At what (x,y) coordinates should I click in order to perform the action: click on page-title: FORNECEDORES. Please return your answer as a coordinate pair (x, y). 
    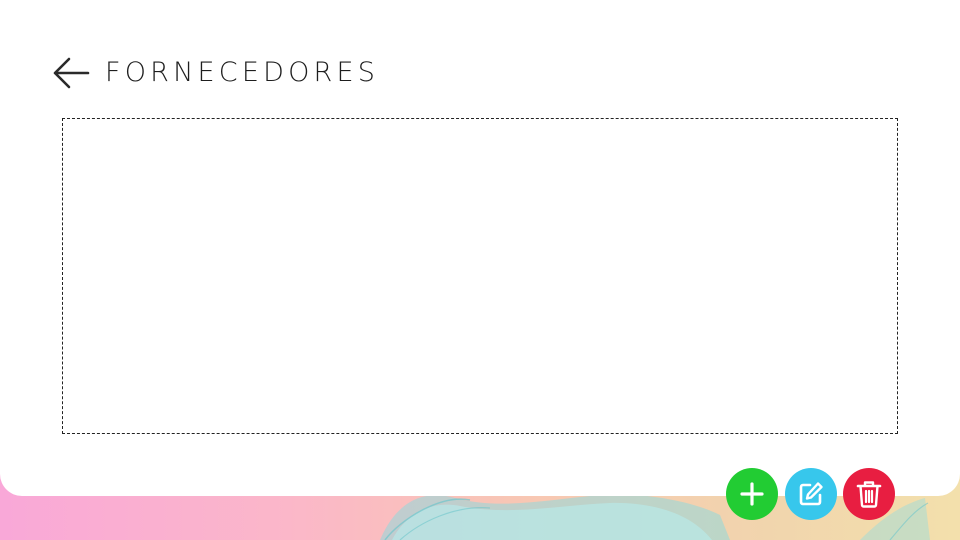
    Looking at the image, I should click on (242, 72).